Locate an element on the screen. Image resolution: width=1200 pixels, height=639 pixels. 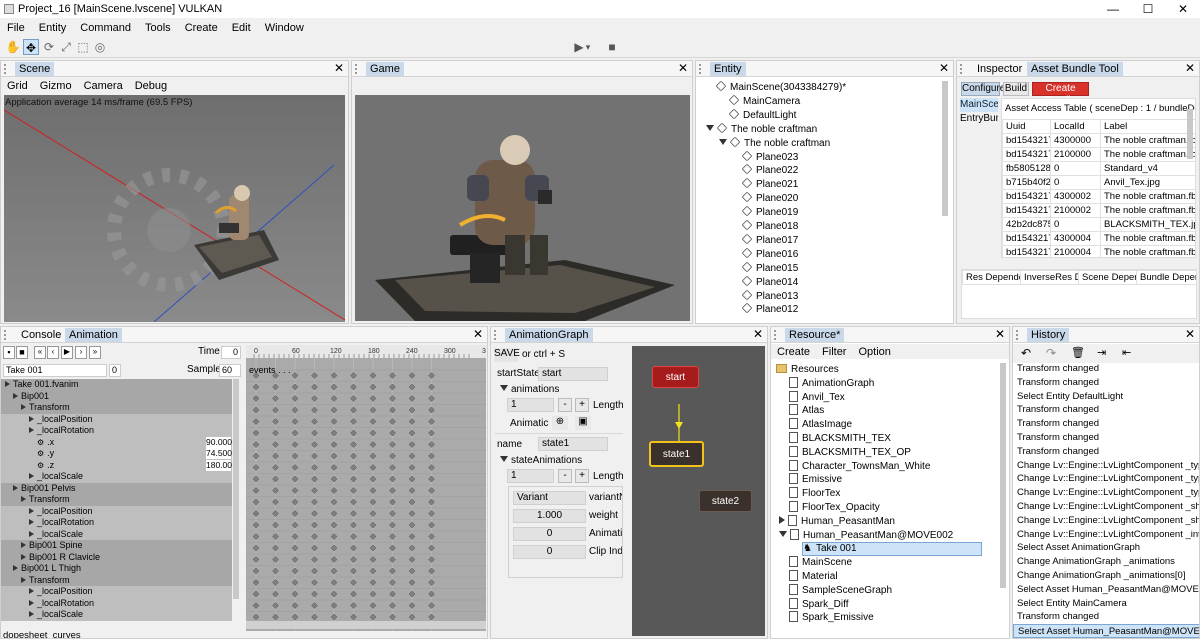
maximize-button: ☐ is located at coordinates (1148, 9).